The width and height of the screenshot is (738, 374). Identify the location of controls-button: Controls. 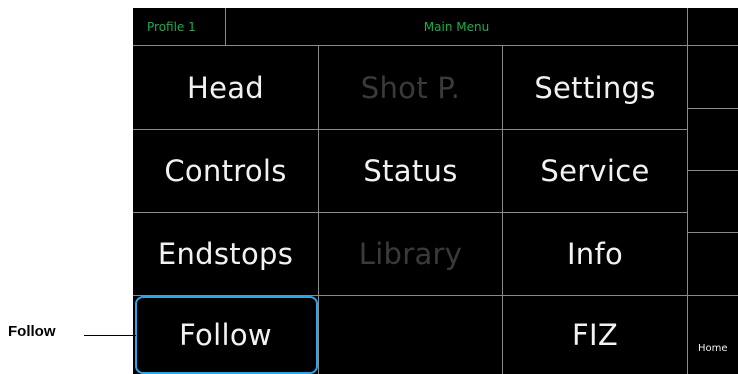
(225, 171).